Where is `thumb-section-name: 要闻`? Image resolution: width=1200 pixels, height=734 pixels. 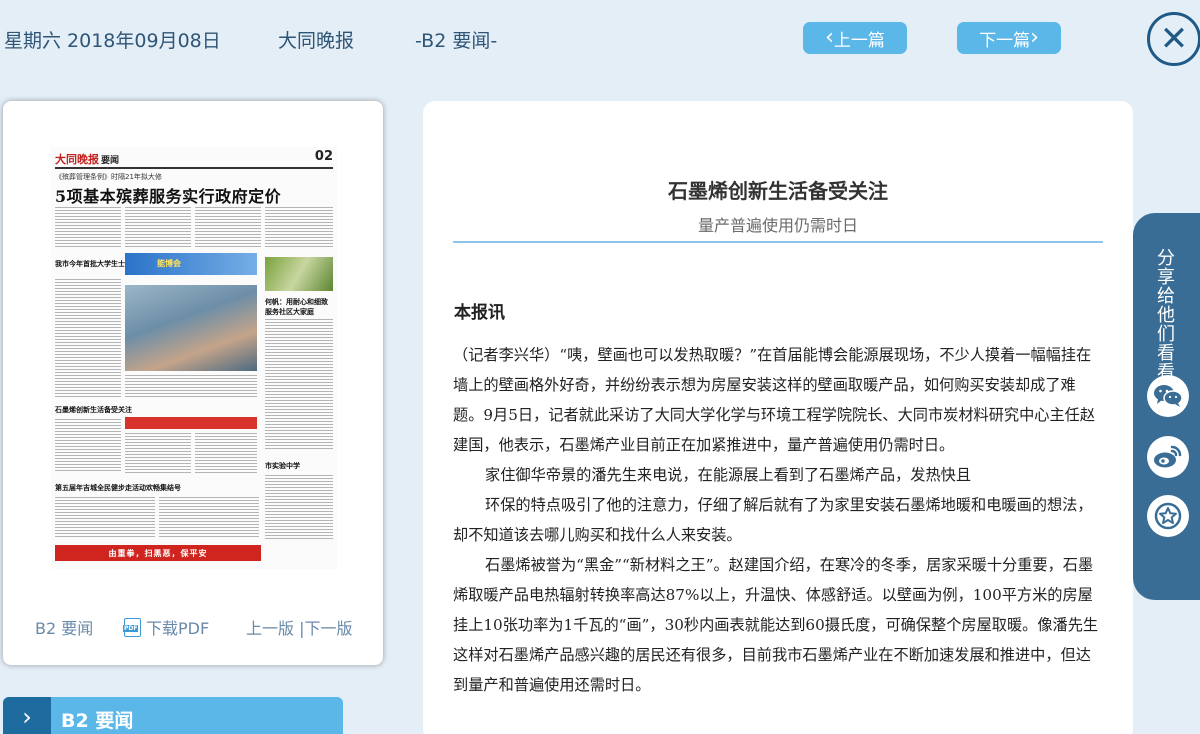
thumb-section-name: 要闻 is located at coordinates (110, 161).